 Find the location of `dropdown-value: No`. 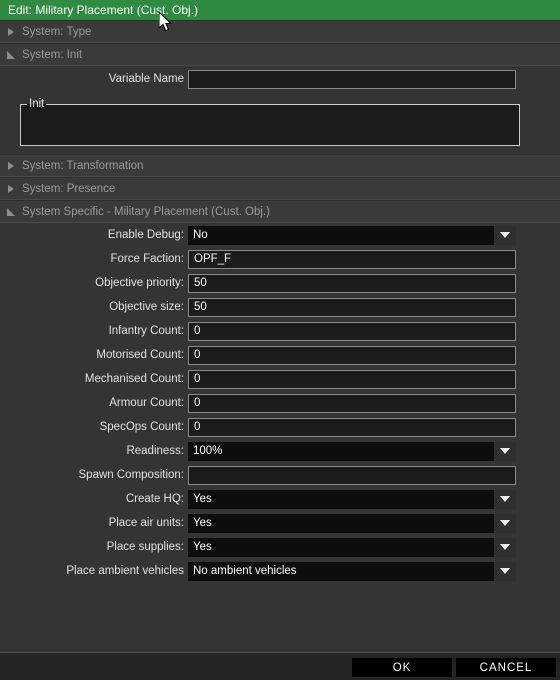

dropdown-value: No is located at coordinates (200, 235).